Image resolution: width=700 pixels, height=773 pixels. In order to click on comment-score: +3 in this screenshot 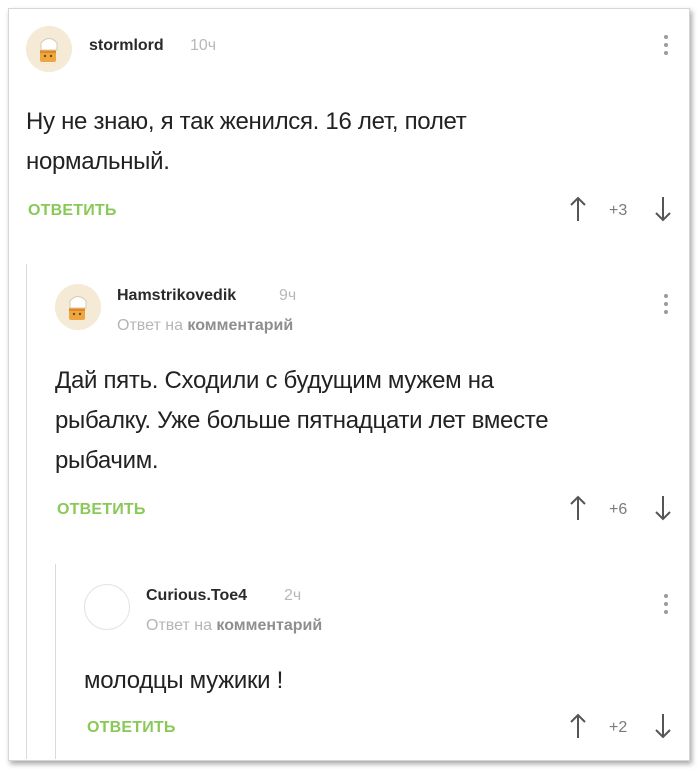, I will do `click(618, 210)`.